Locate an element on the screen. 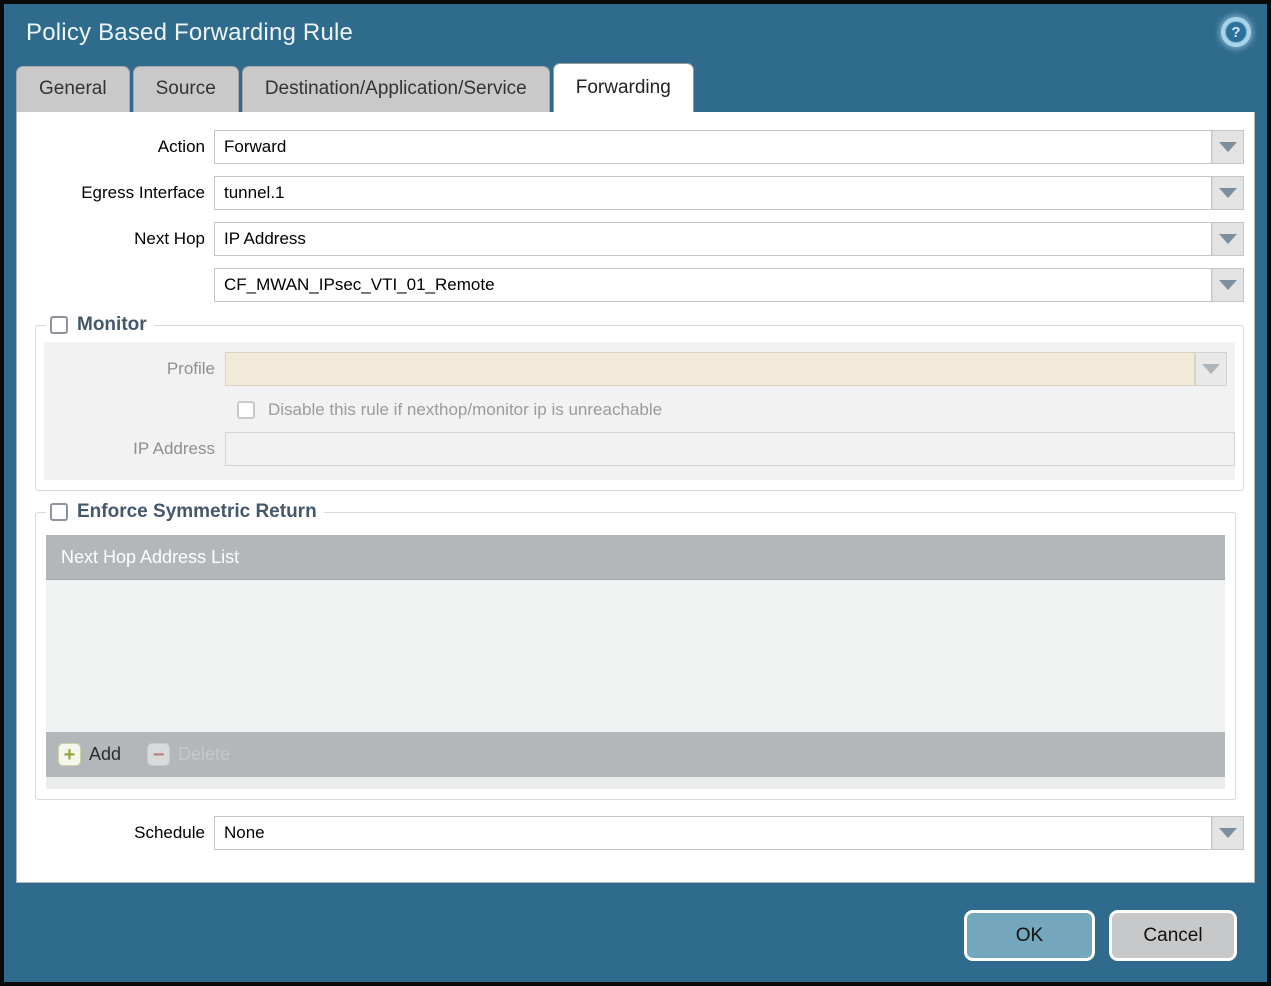 The width and height of the screenshot is (1271, 986). cancel-button: Cancel is located at coordinates (1173, 935).